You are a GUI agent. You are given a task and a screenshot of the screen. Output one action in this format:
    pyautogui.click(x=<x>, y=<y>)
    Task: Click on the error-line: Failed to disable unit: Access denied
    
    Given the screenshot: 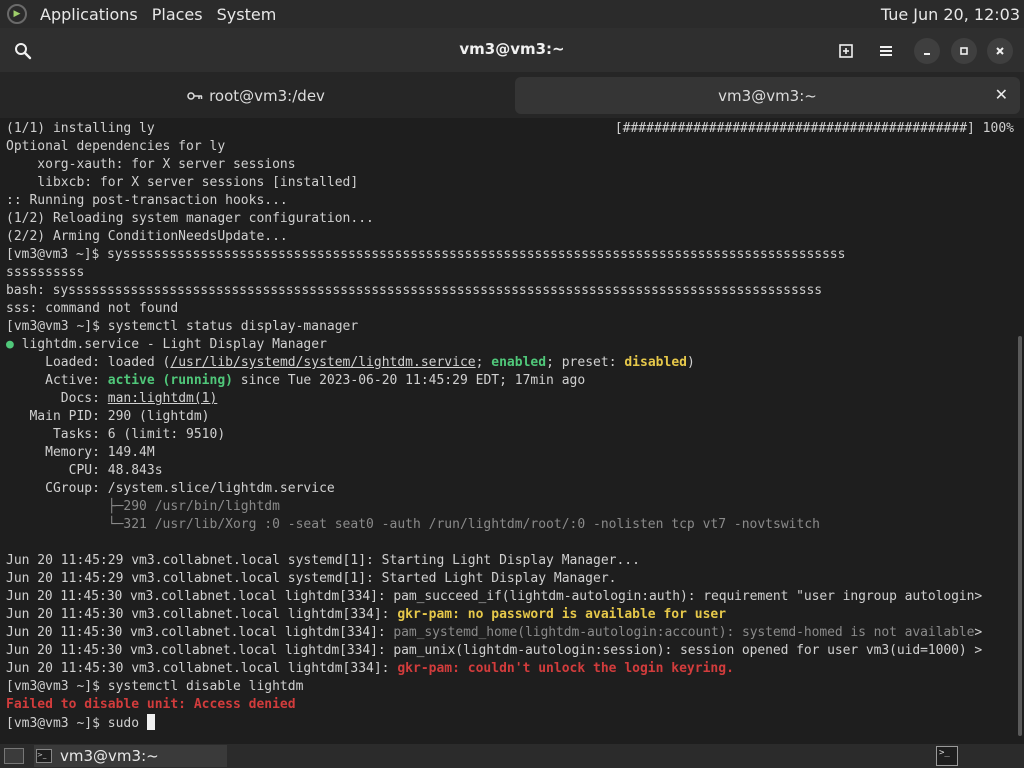 What is the action you would take?
    pyautogui.click(x=151, y=704)
    